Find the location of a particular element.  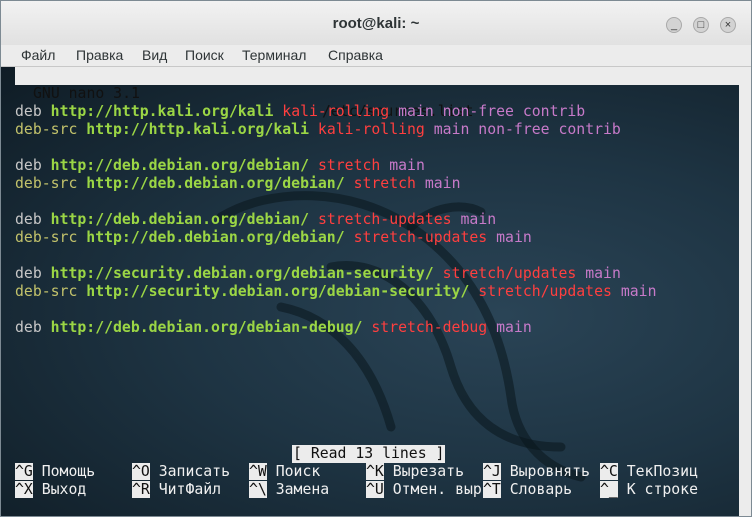

title-bar: root@kali: ~ _ □ × is located at coordinates (376, 23).